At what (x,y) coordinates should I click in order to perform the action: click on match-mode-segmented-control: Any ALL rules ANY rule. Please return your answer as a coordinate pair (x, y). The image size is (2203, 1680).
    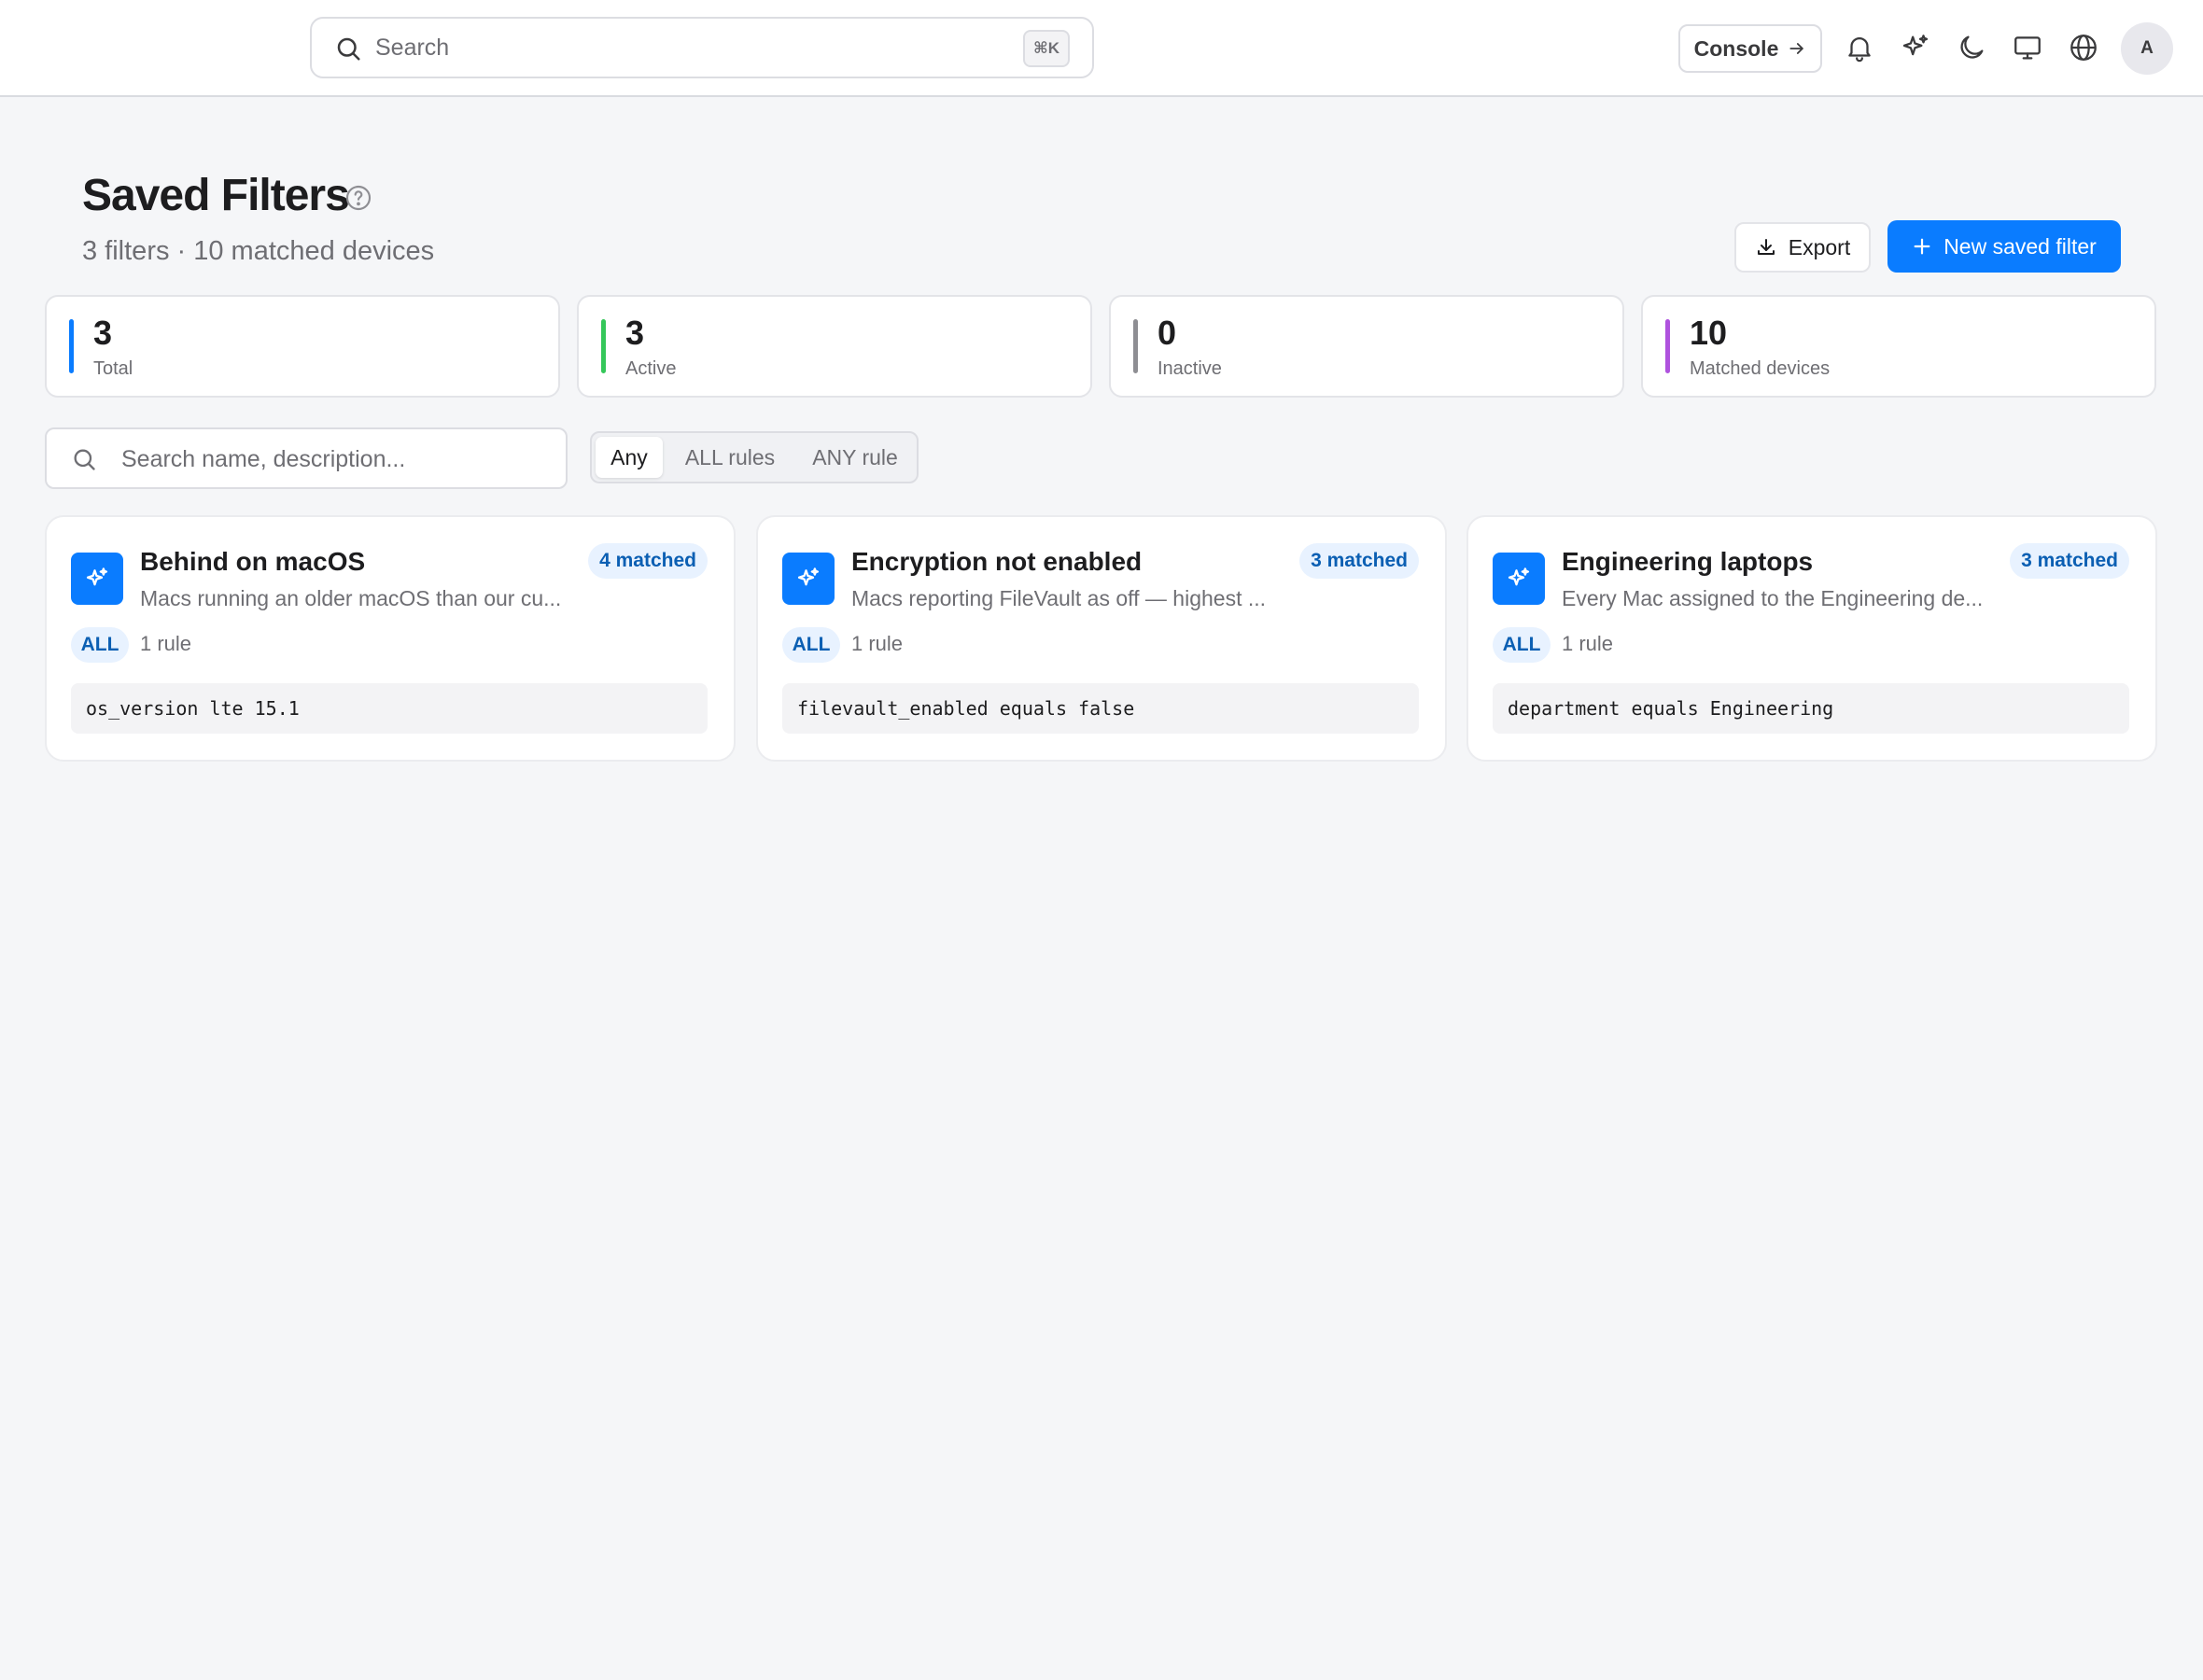
    Looking at the image, I should click on (755, 457).